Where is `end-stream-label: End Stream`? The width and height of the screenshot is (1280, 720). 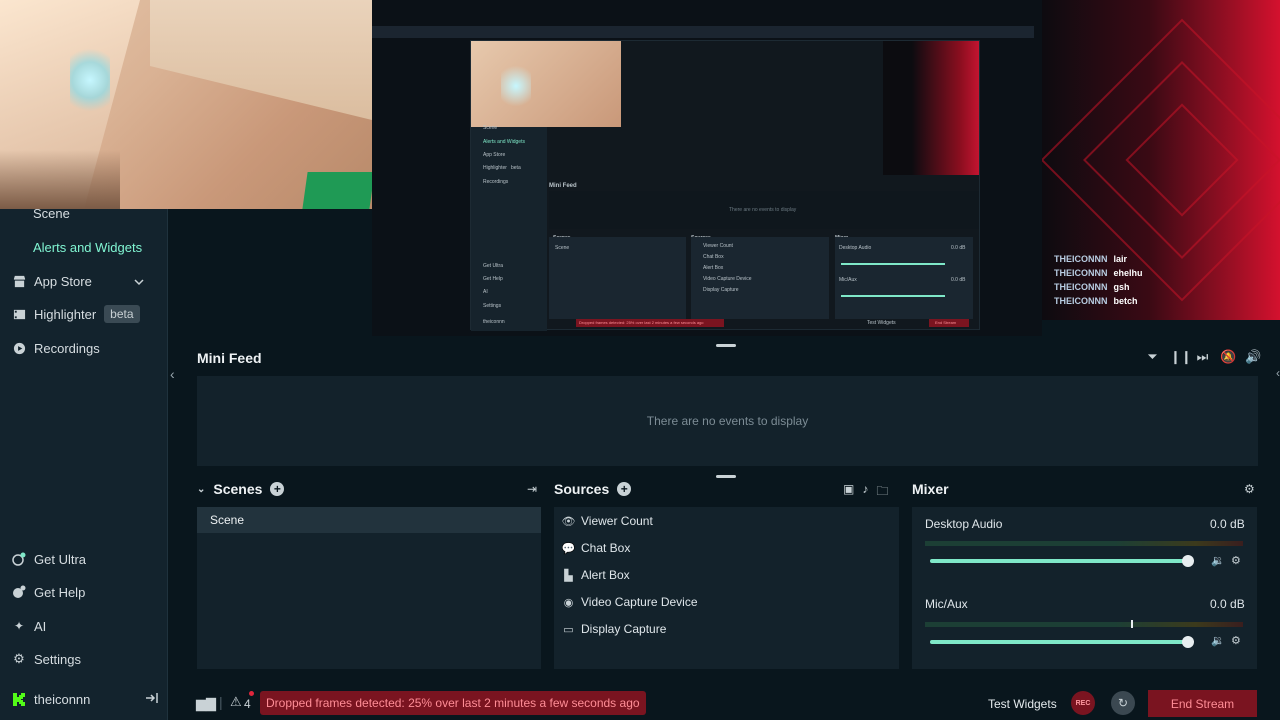 end-stream-label: End Stream is located at coordinates (1202, 703).